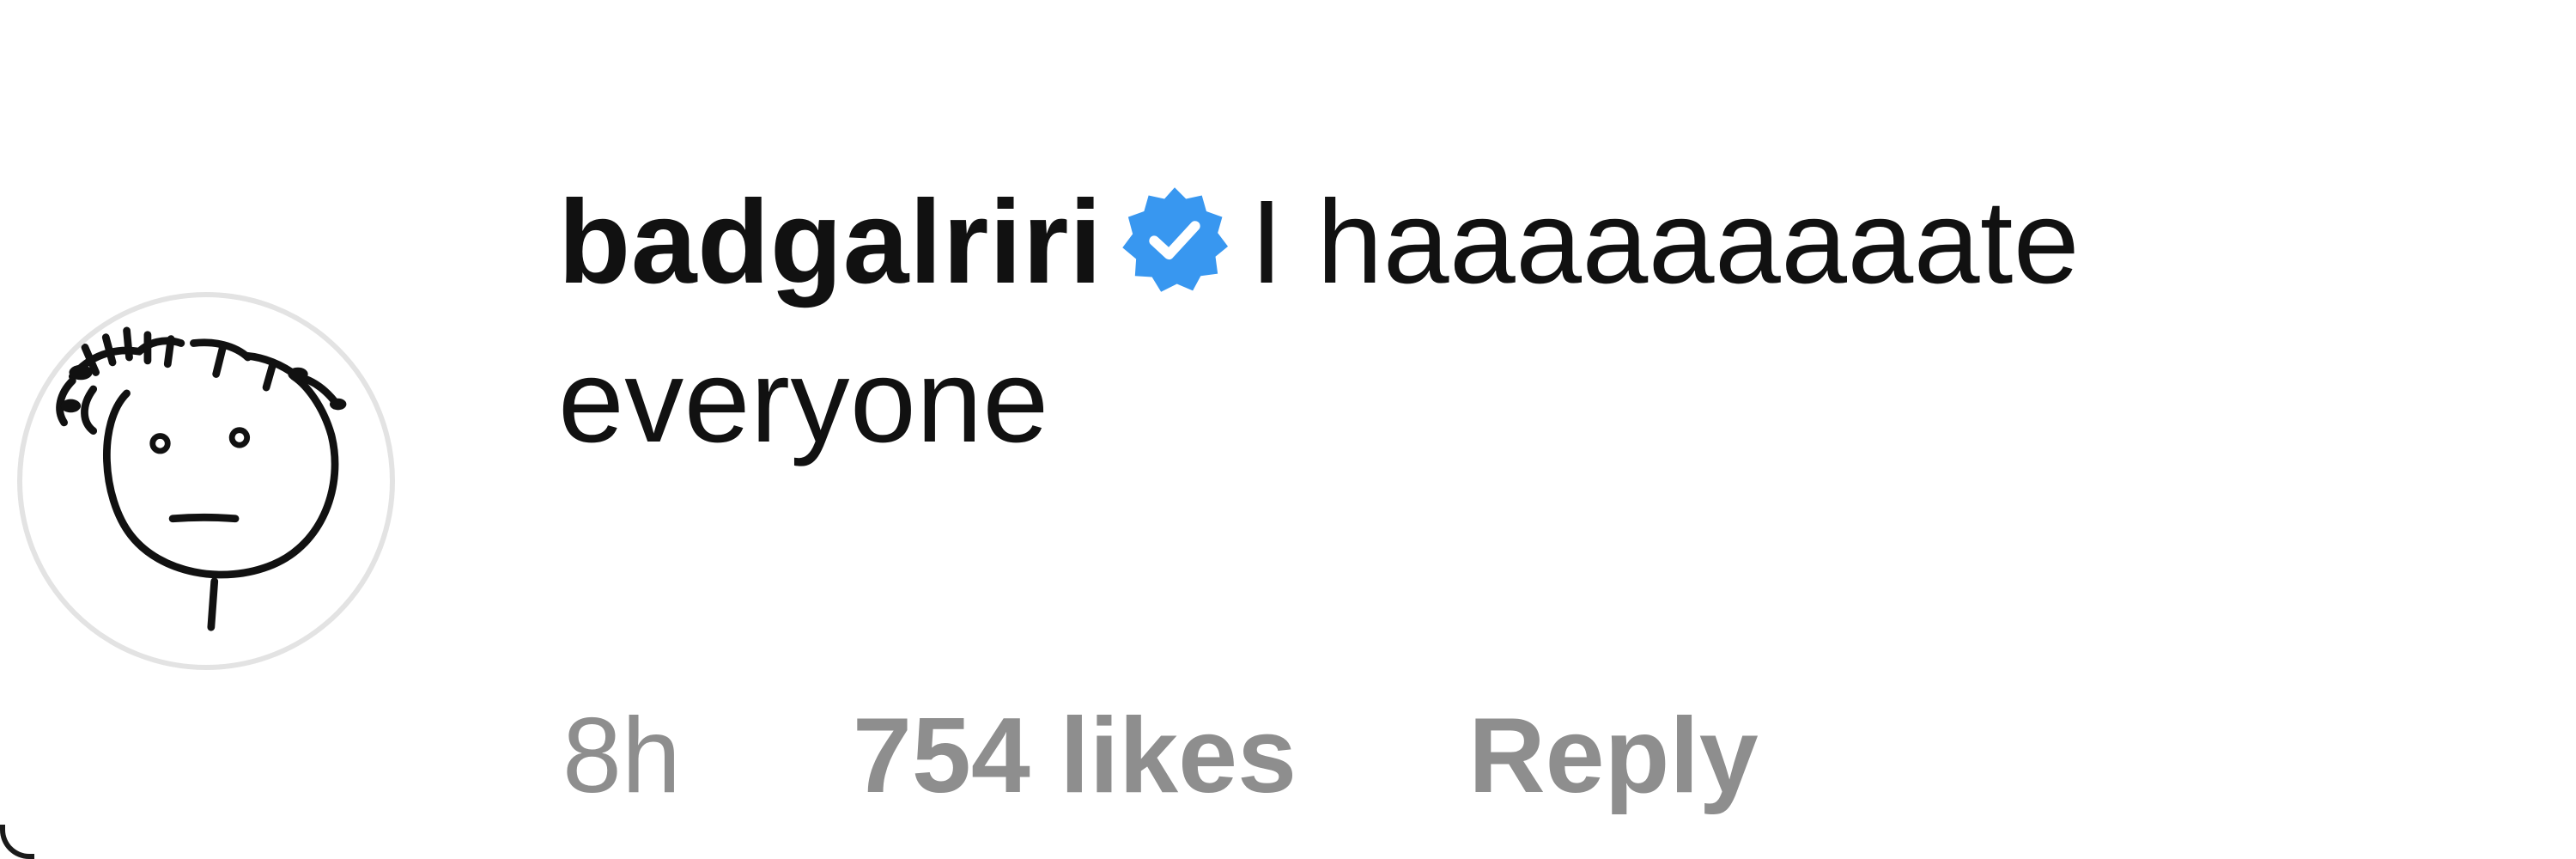 The width and height of the screenshot is (2576, 859). I want to click on avatar, so click(206, 481).